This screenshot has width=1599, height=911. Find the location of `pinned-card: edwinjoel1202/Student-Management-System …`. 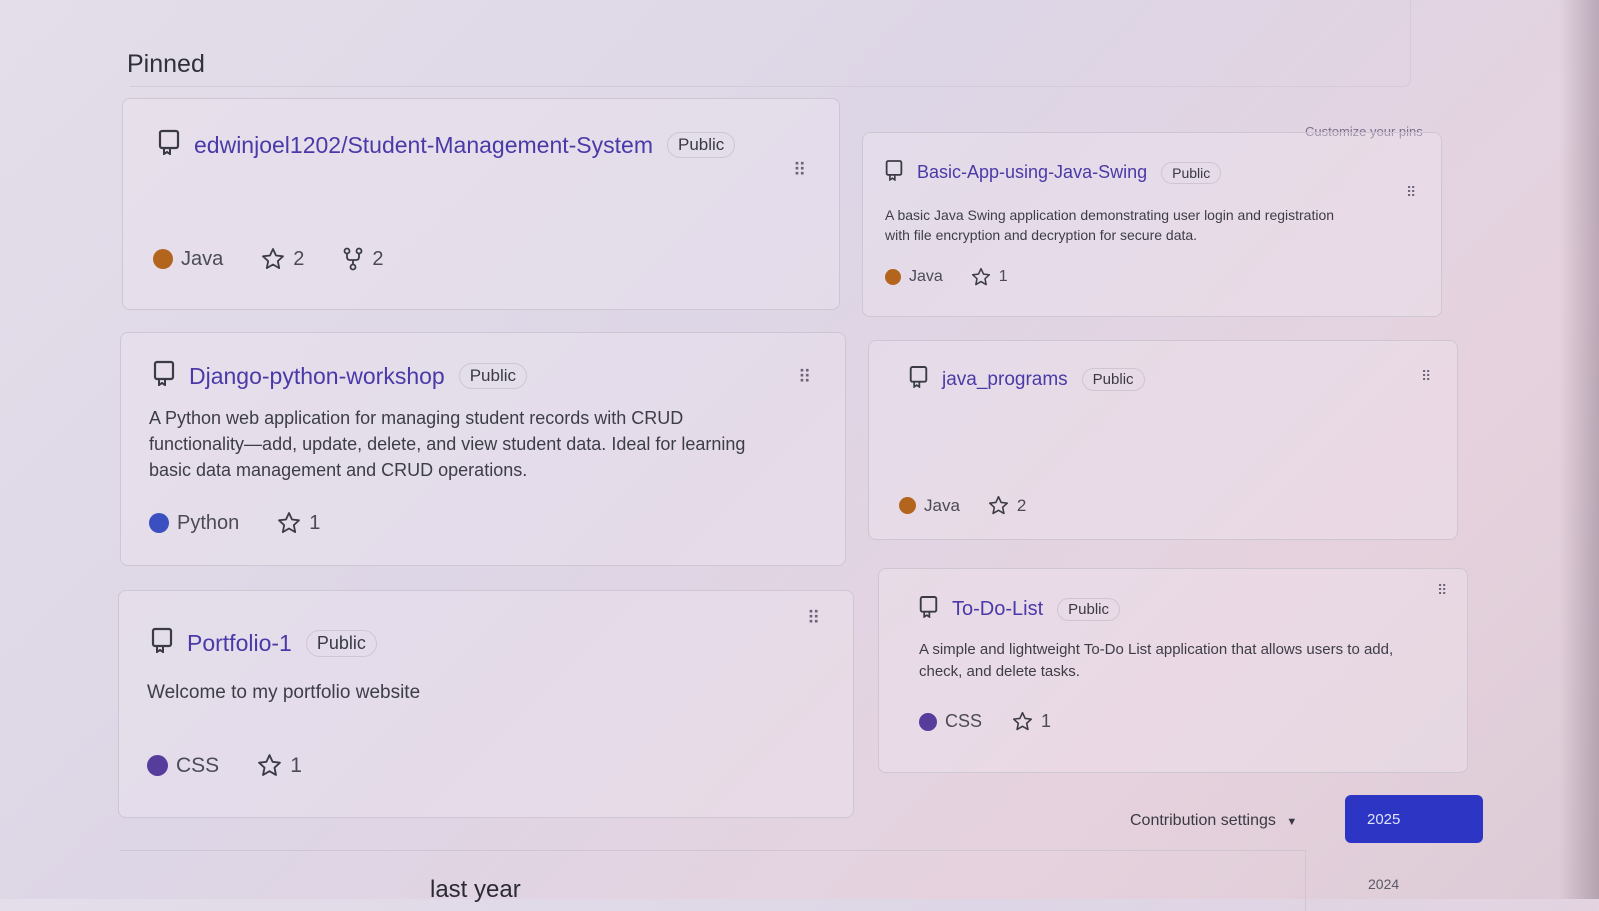

pinned-card: edwinjoel1202/Student-Management-System … is located at coordinates (481, 204).